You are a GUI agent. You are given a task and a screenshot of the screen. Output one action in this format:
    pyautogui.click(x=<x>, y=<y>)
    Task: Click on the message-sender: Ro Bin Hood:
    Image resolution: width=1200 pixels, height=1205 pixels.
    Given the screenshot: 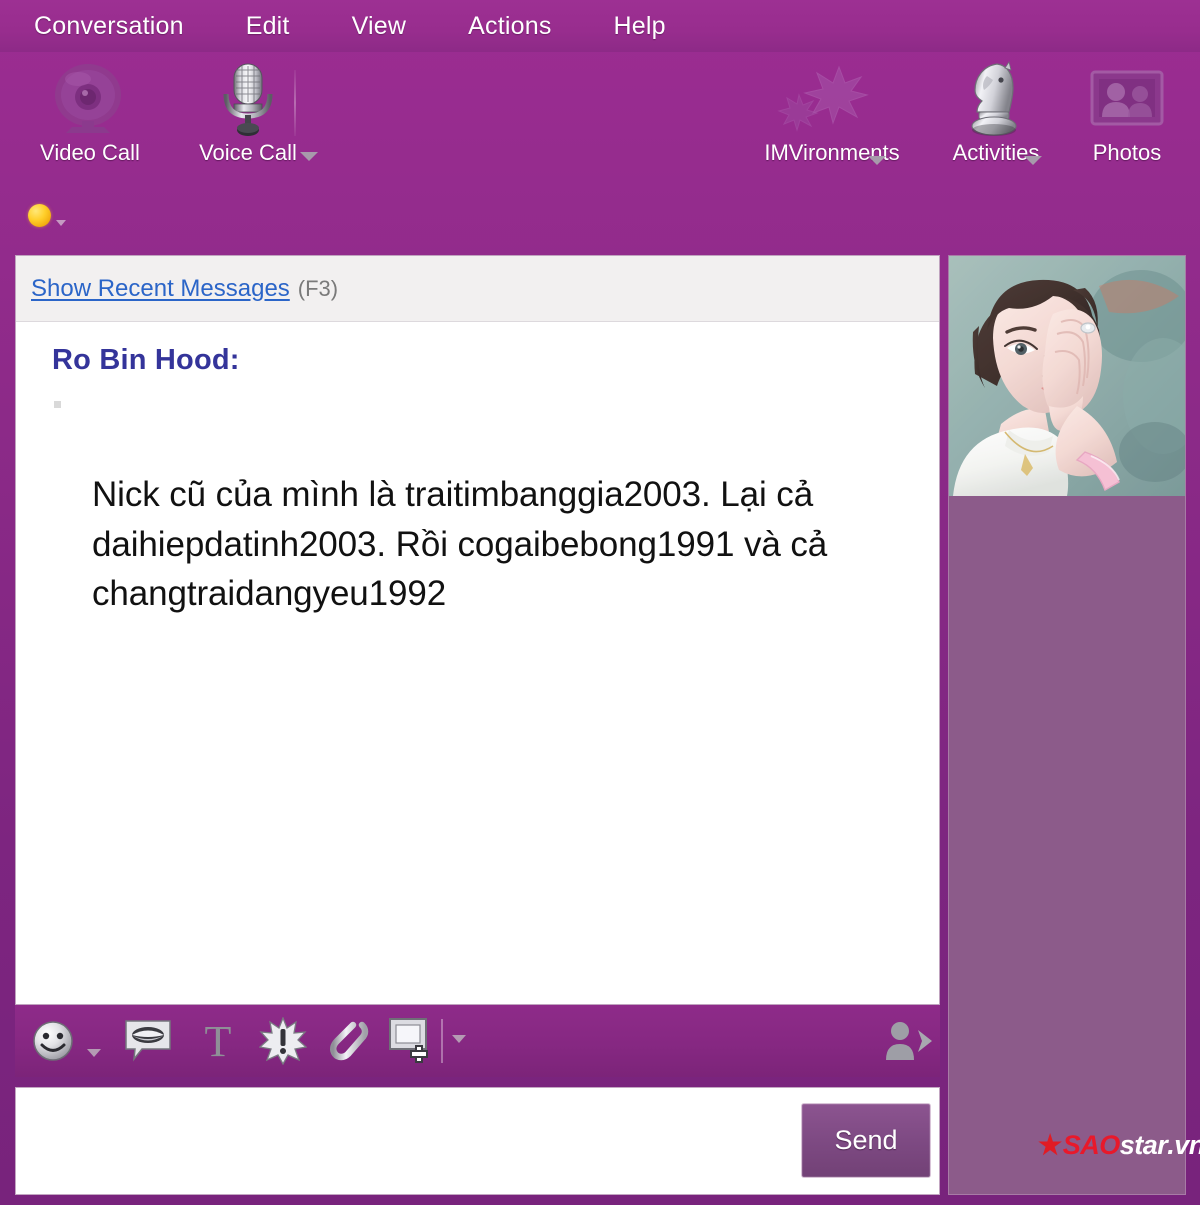 What is the action you would take?
    pyautogui.click(x=146, y=360)
    